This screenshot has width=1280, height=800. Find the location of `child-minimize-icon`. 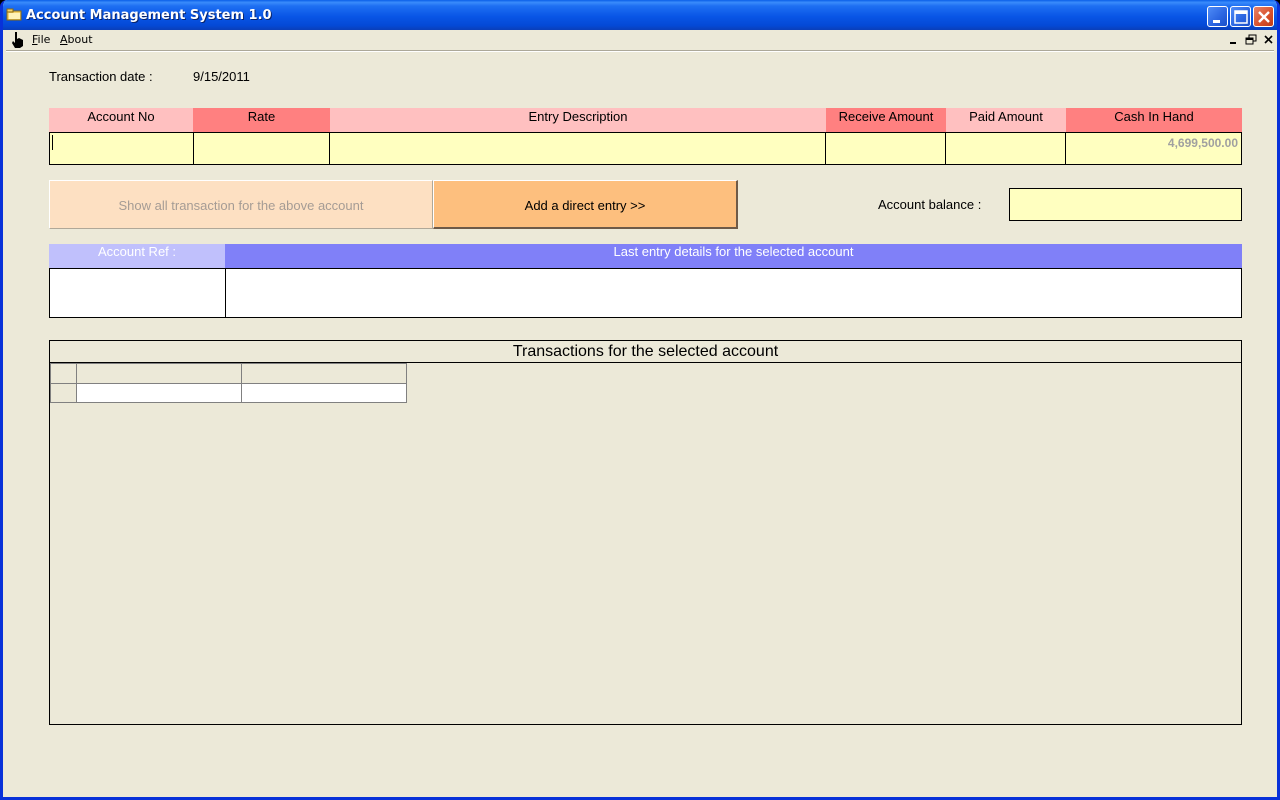

child-minimize-icon is located at coordinates (1233, 40).